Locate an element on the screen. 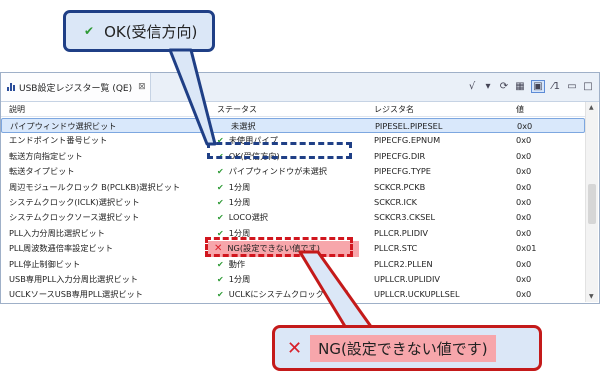  ng-callout: ✕ NG(設定できない値です) is located at coordinates (407, 348).